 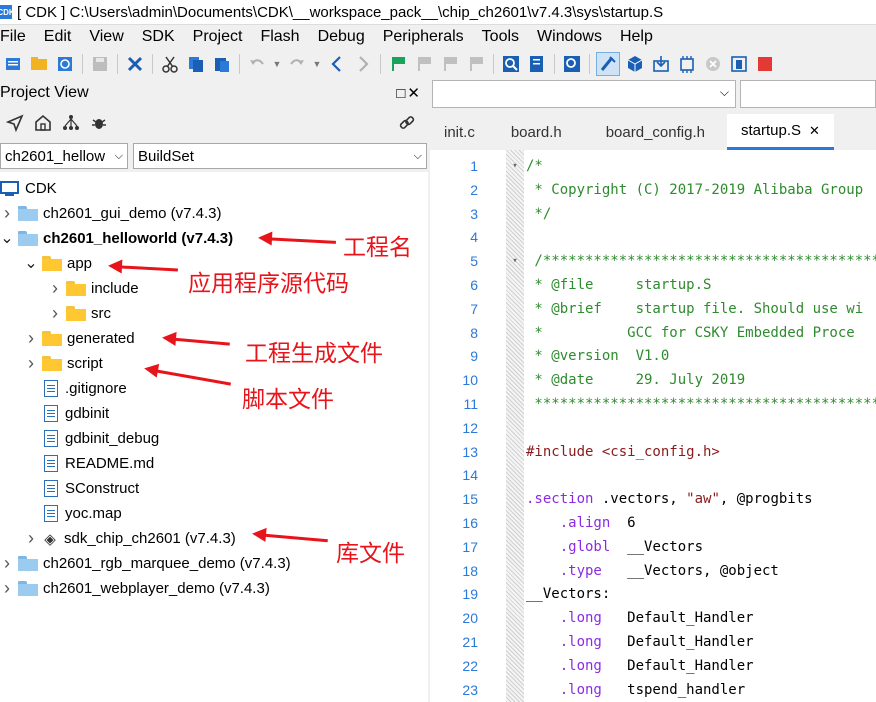 I want to click on bookmark-prev-icon, so click(x=424, y=64).